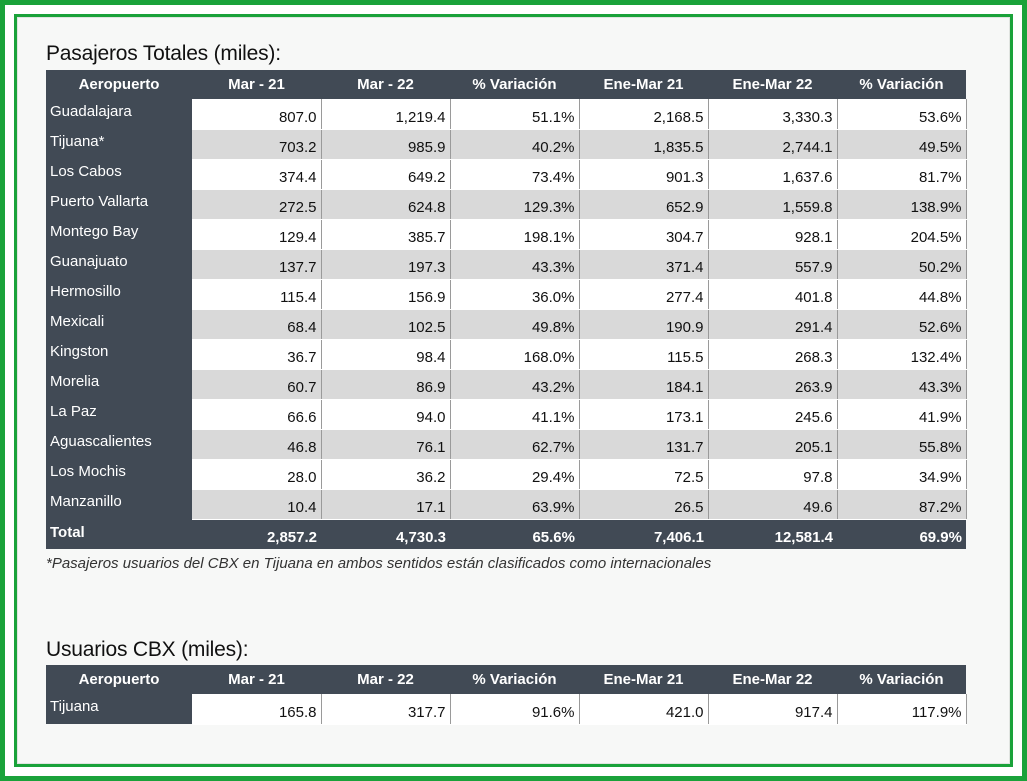 Image resolution: width=1027 pixels, height=781 pixels. What do you see at coordinates (902, 504) in the screenshot?
I see `value-cell: 87.2%` at bounding box center [902, 504].